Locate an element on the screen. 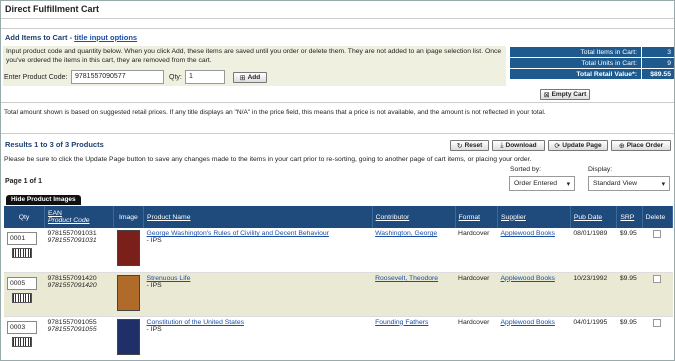  row-pub-date: 10/23/1992 is located at coordinates (593, 294).